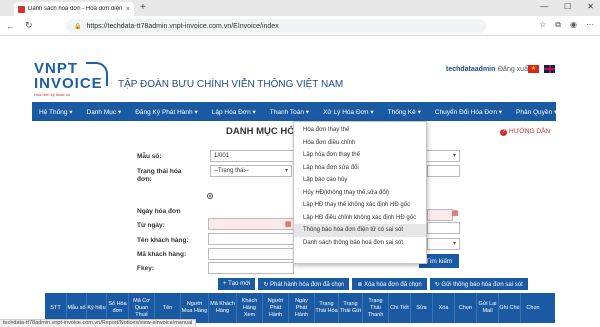  Describe the element at coordinates (530, 131) in the screenshot. I see `help-label: HƯỚNG DẪN` at that location.